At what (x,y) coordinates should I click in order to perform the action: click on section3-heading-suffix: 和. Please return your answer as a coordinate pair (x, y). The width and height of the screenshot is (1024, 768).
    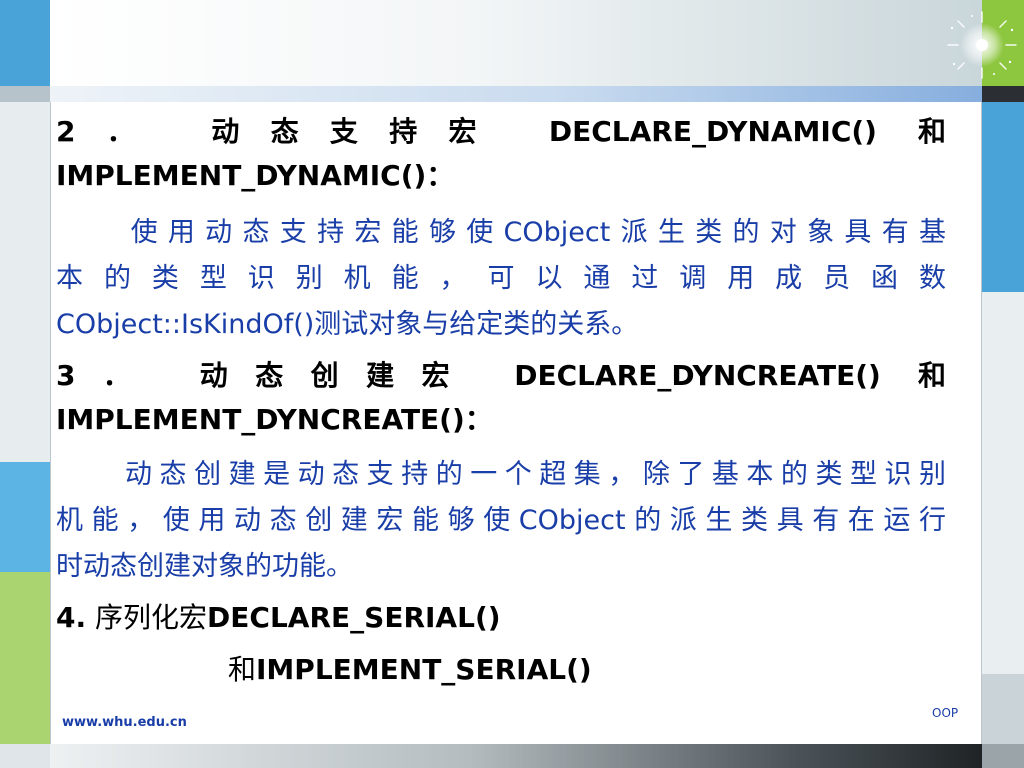
    Looking at the image, I should click on (932, 375).